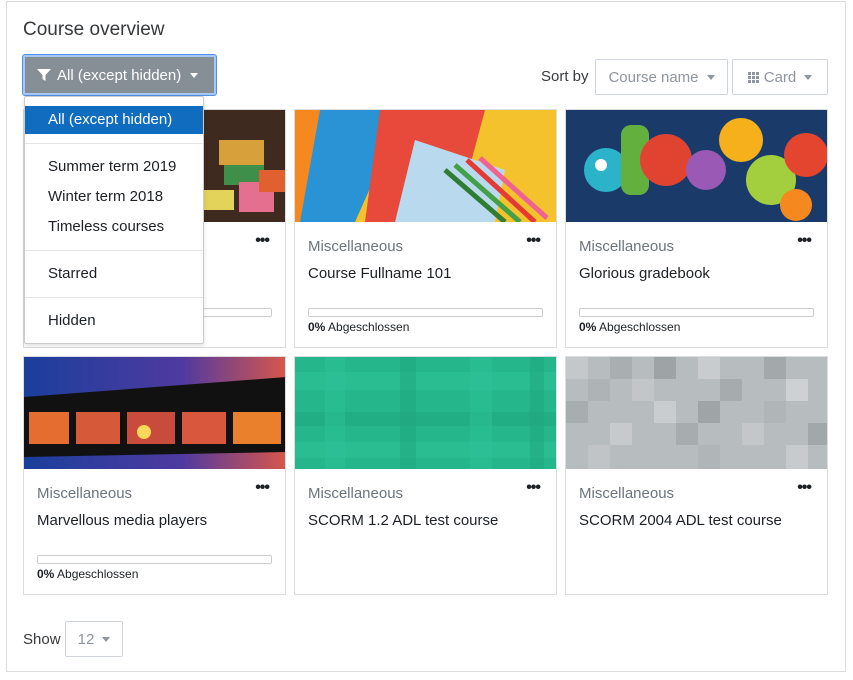 The image size is (853, 680). I want to click on grouping-filter-button: All (except hidden), so click(119, 75).